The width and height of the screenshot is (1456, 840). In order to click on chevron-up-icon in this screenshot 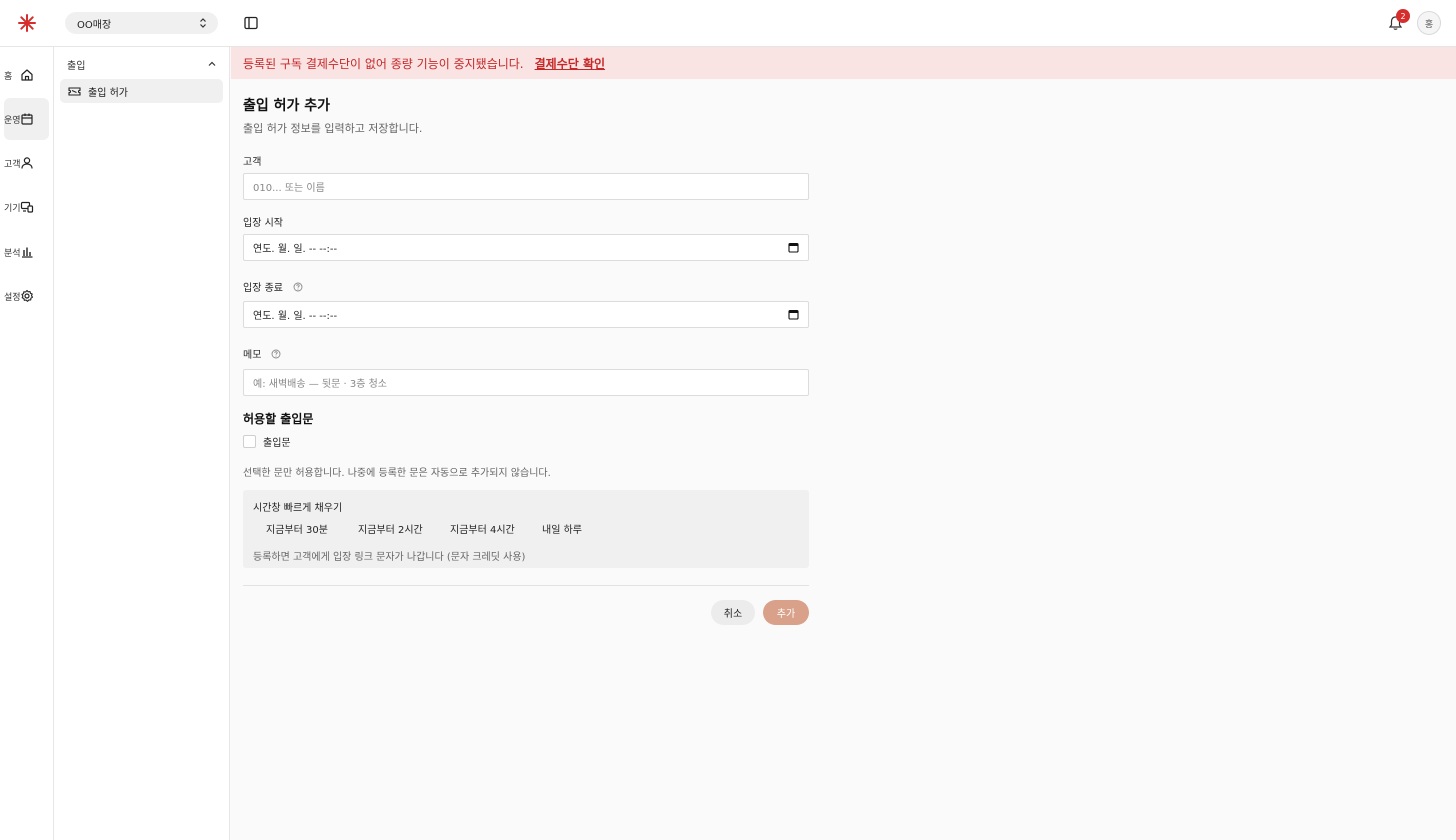, I will do `click(212, 63)`.